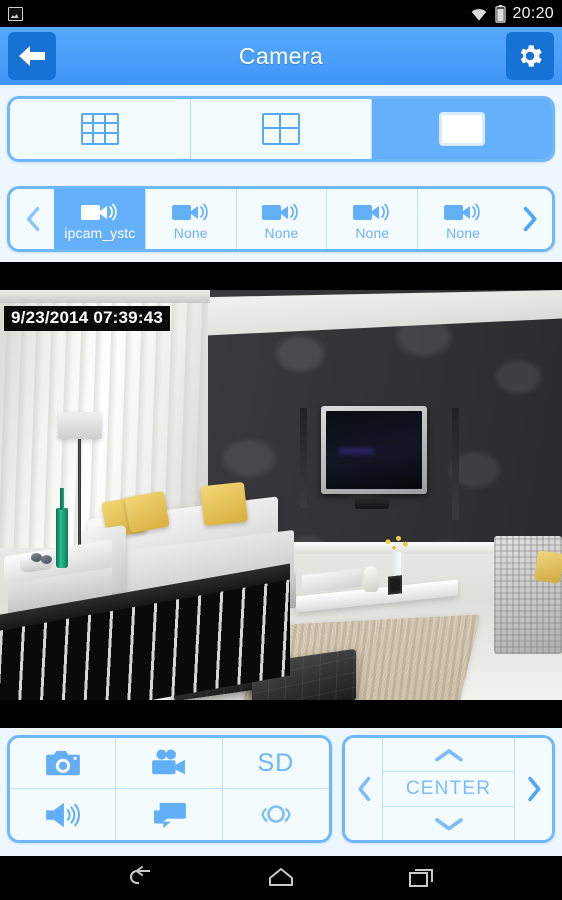 Image resolution: width=562 pixels, height=900 pixels. I want to click on nav-back-icon, so click(140, 878).